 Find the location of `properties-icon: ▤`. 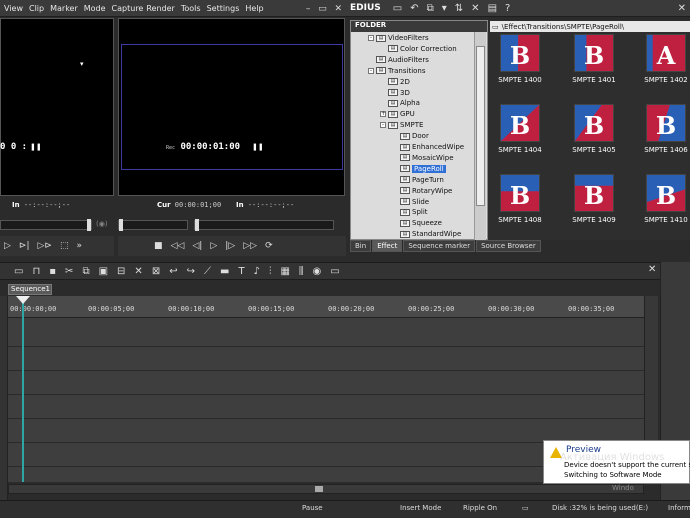

properties-icon: ▤ is located at coordinates (492, 8).